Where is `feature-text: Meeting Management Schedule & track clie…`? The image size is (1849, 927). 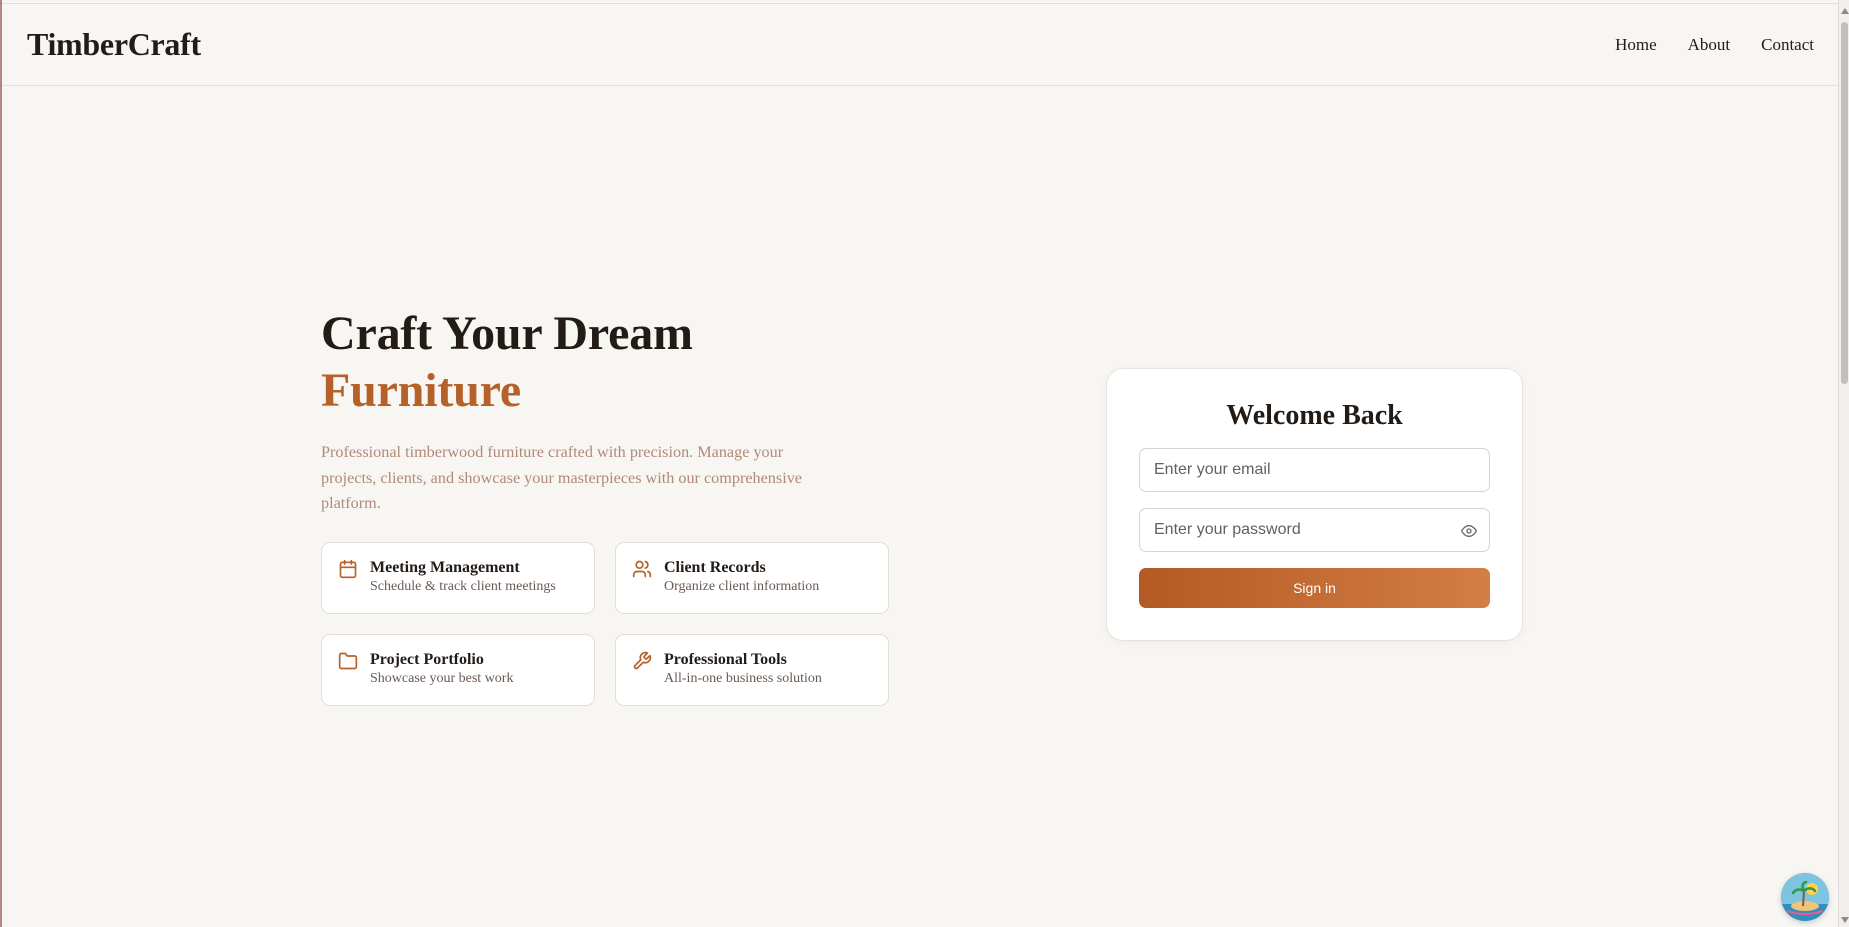
feature-text: Meeting Management Schedule & track clie… is located at coordinates (463, 578).